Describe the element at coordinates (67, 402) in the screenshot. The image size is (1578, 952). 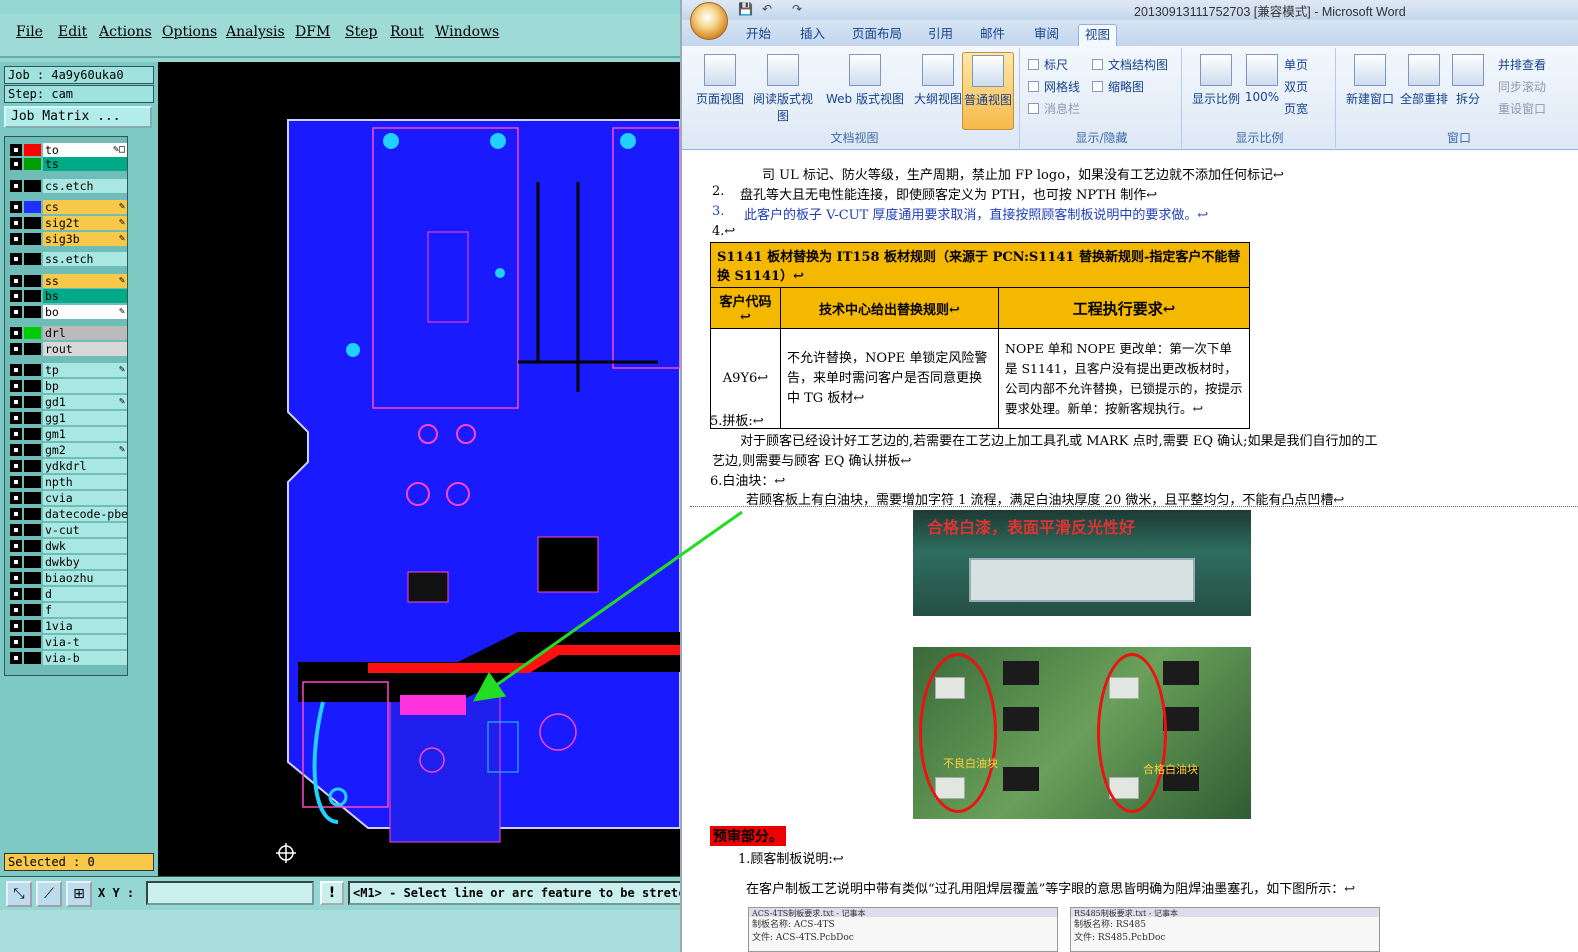
I see `layer-row-gd1: gd1 ✎` at that location.